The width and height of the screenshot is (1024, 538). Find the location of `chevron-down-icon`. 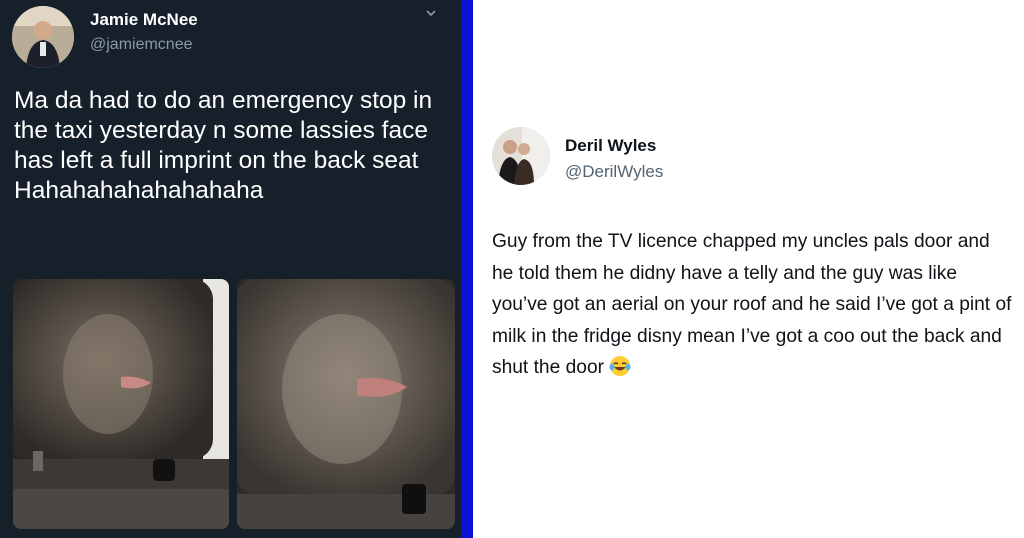

chevron-down-icon is located at coordinates (431, 15).